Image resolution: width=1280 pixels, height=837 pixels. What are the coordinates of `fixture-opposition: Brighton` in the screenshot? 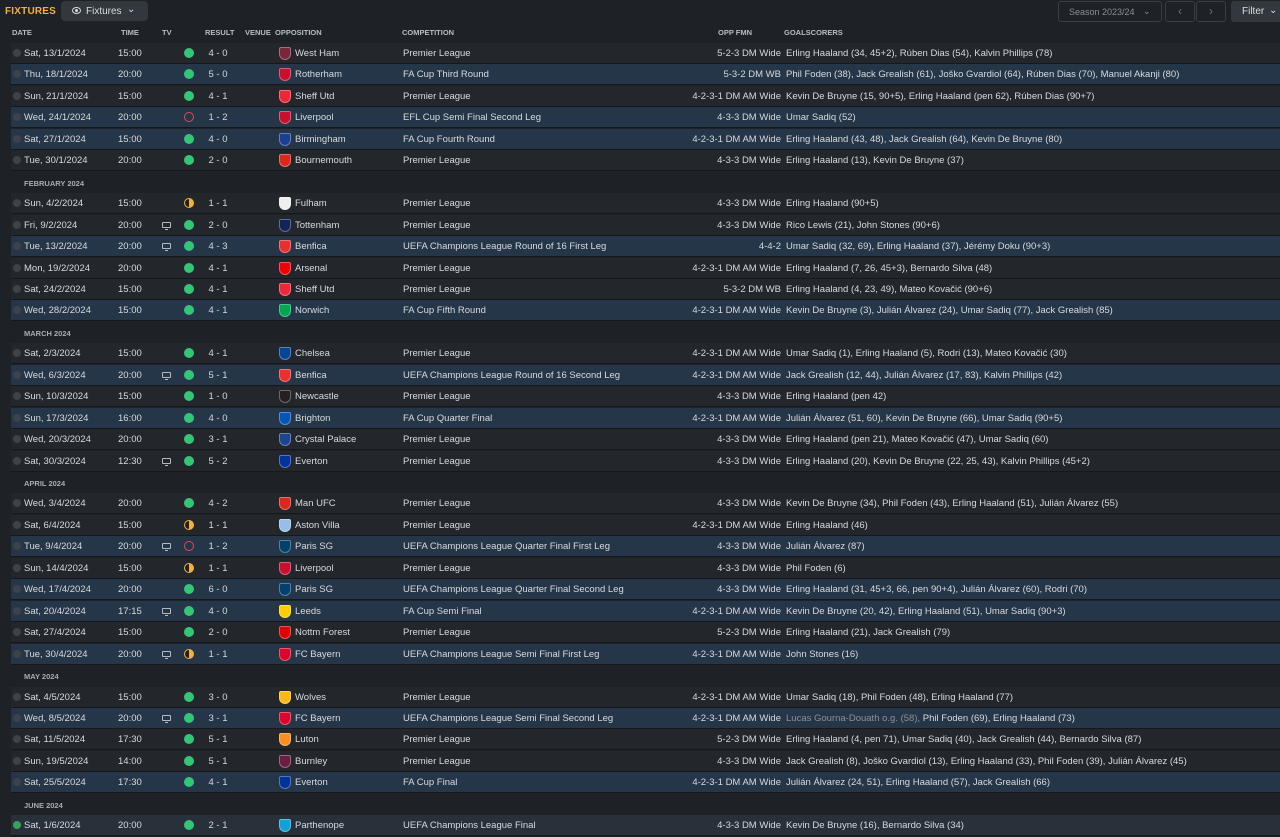 It's located at (312, 418).